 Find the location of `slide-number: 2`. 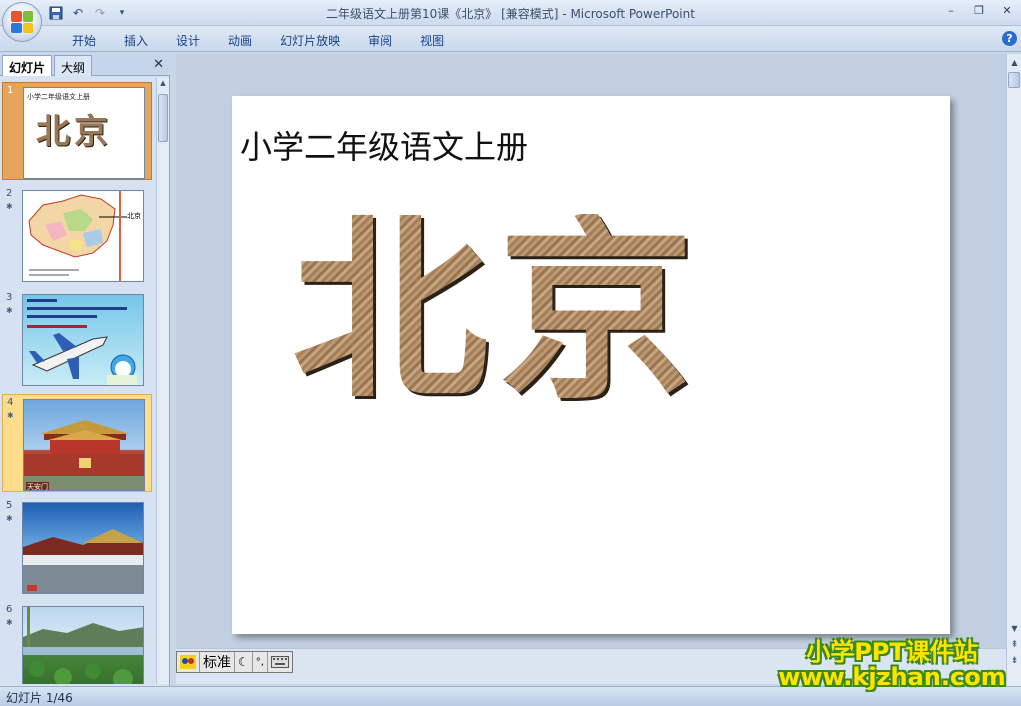

slide-number: 2 is located at coordinates (9, 193).